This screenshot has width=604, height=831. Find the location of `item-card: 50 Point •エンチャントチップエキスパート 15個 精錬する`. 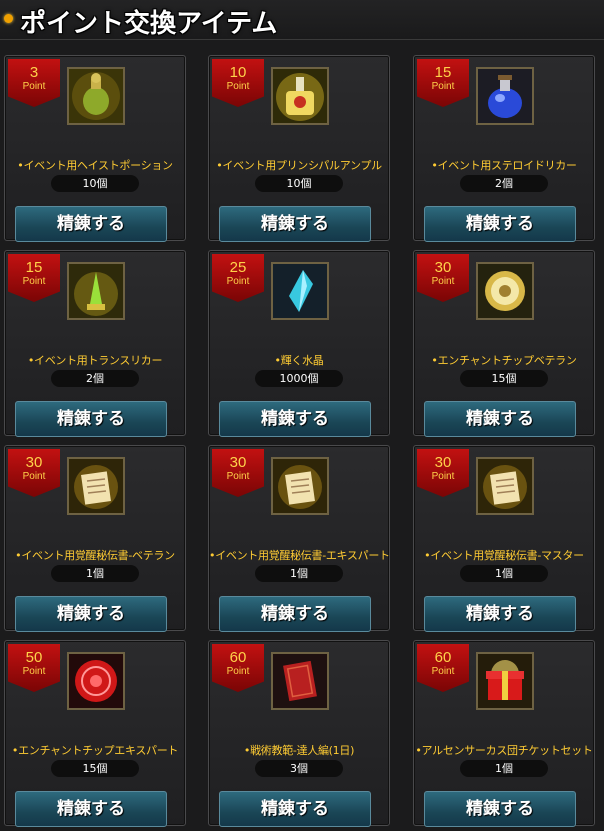

item-card: 50 Point •エンチャントチップエキスパート 15個 精錬する is located at coordinates (95, 733).